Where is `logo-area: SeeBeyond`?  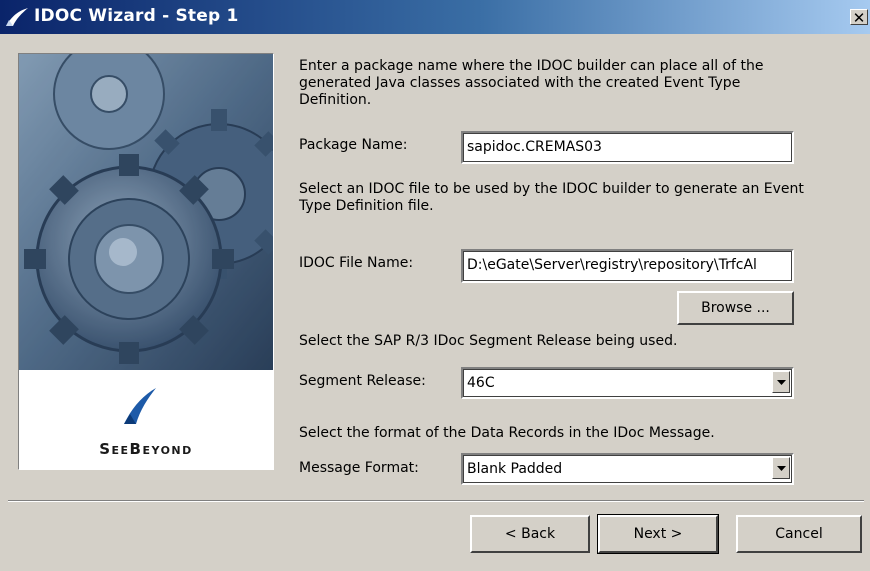 logo-area: SeeBeyond is located at coordinates (146, 419).